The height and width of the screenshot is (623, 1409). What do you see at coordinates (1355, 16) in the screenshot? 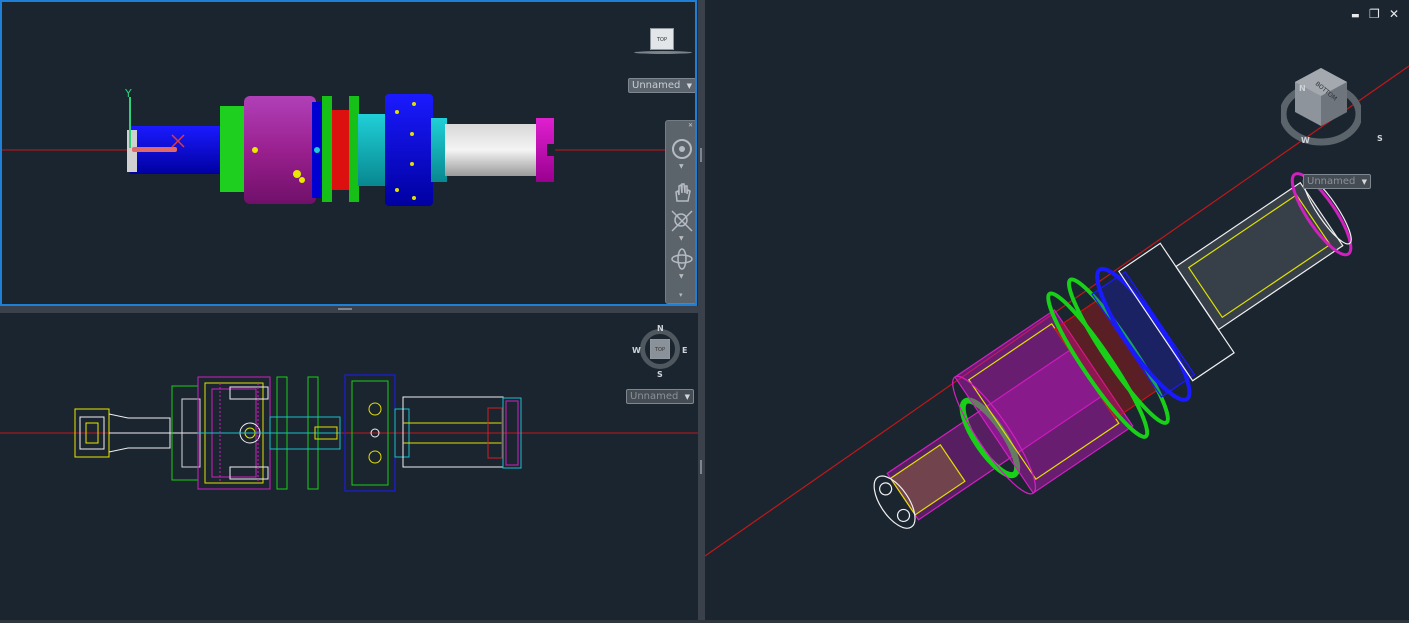
I see `minimize-button: ▬` at bounding box center [1355, 16].